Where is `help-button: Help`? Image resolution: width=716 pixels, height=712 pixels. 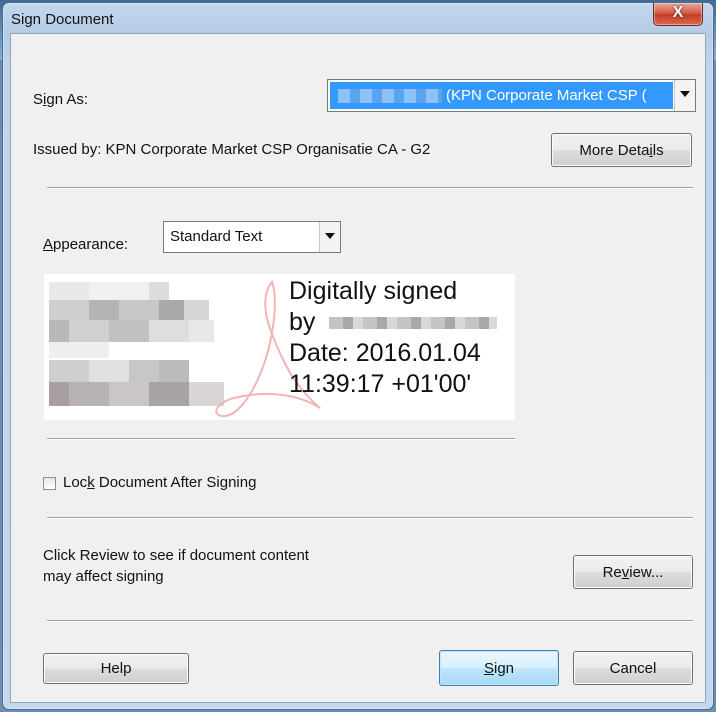 help-button: Help is located at coordinates (116, 668).